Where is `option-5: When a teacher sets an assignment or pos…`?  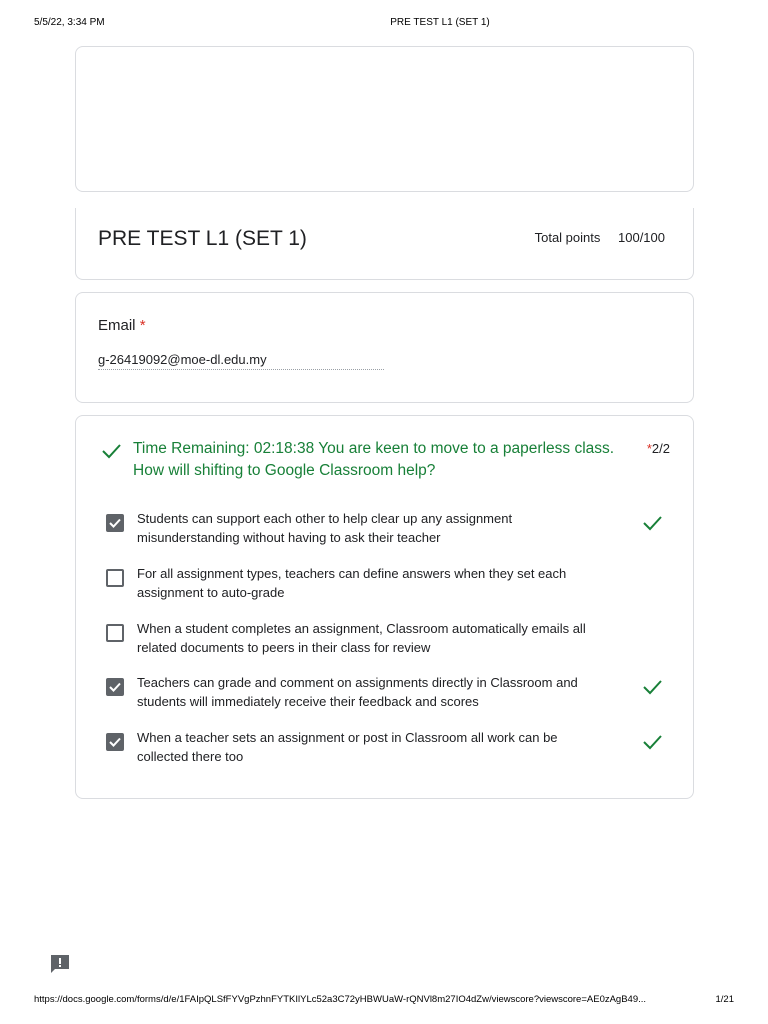
option-5: When a teacher sets an assignment or pos… is located at coordinates (386, 751).